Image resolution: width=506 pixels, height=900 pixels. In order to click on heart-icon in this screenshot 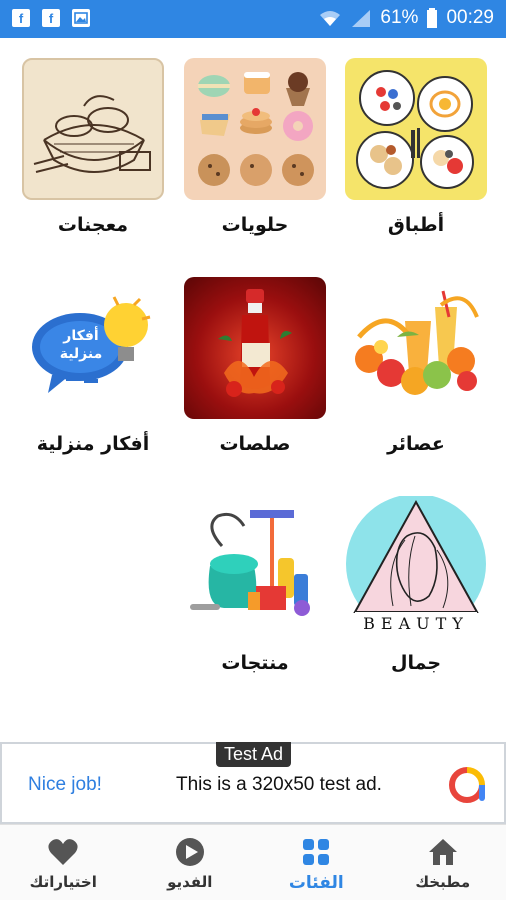, I will do `click(63, 852)`.